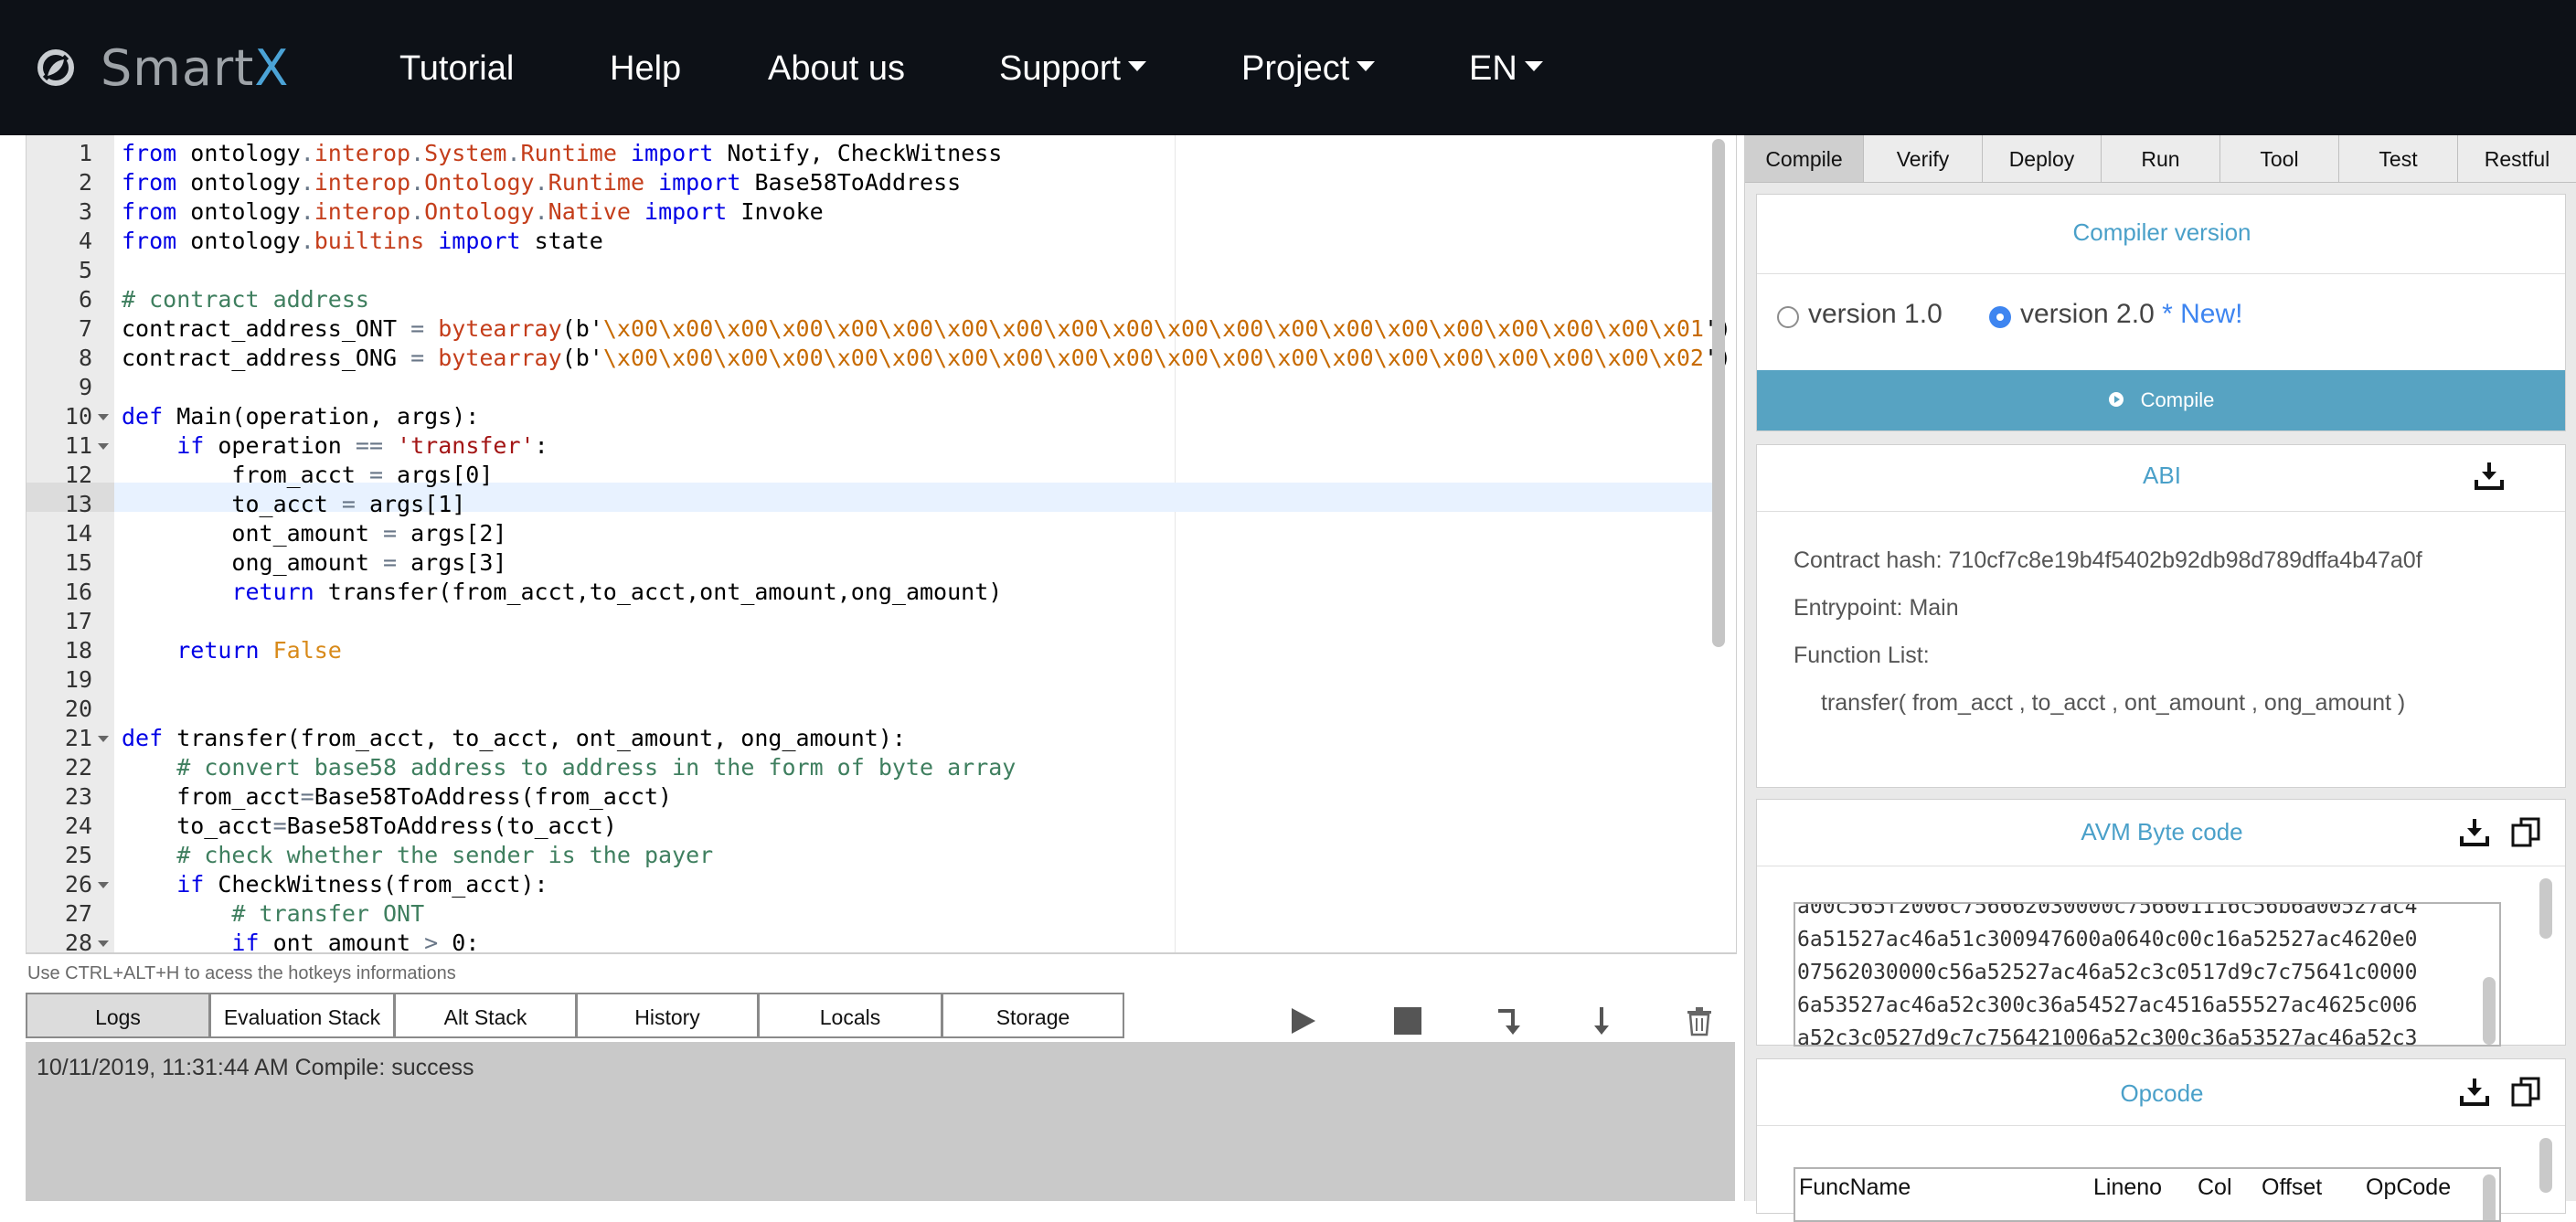 The image size is (2576, 1222). I want to click on code-line: 13 to_acct = args[1], so click(867, 504).